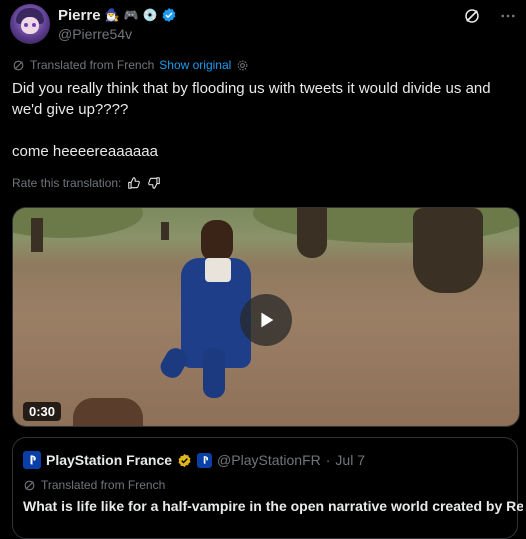  I want to click on author-emoji-1: 🧙‍♂️, so click(112, 15).